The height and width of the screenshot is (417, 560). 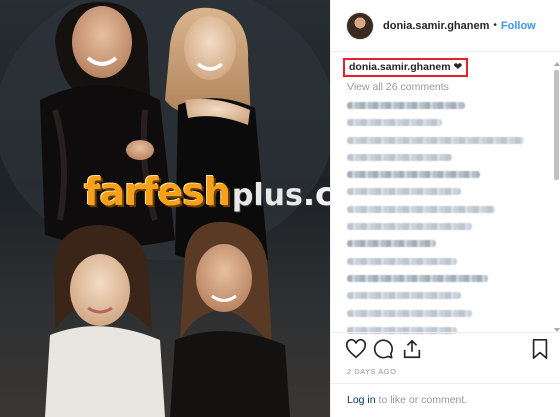 What do you see at coordinates (518, 26) in the screenshot?
I see `follow-button: Follow` at bounding box center [518, 26].